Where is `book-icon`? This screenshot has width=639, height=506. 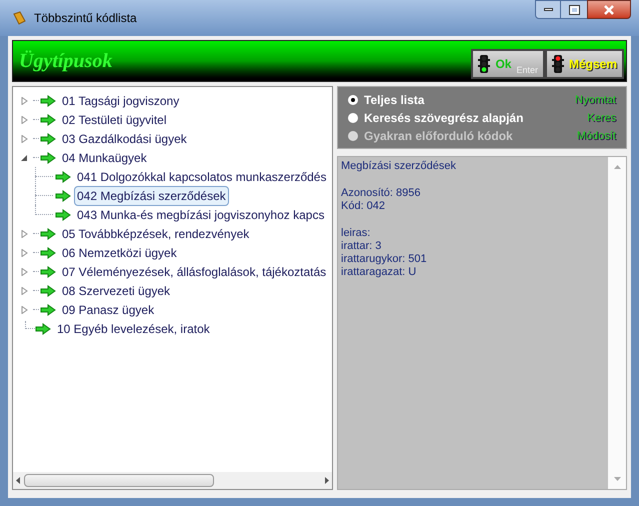
book-icon is located at coordinates (19, 18).